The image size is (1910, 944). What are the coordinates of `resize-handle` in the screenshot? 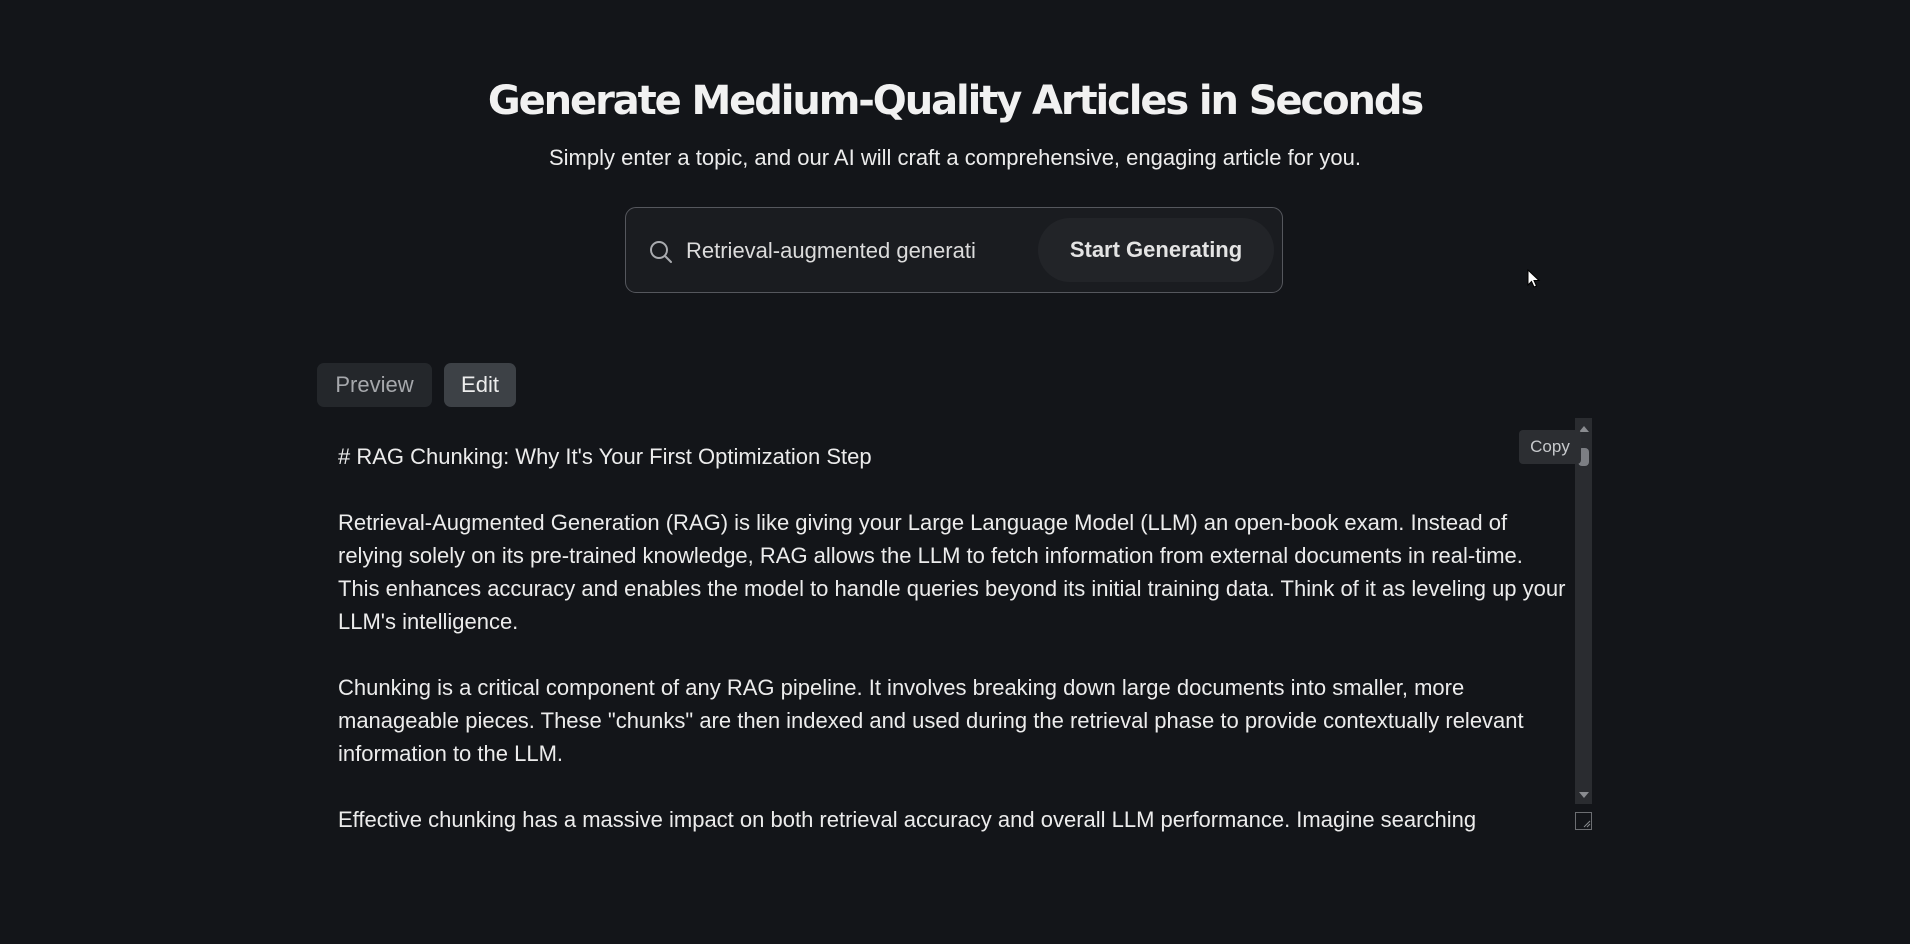 It's located at (1583, 821).